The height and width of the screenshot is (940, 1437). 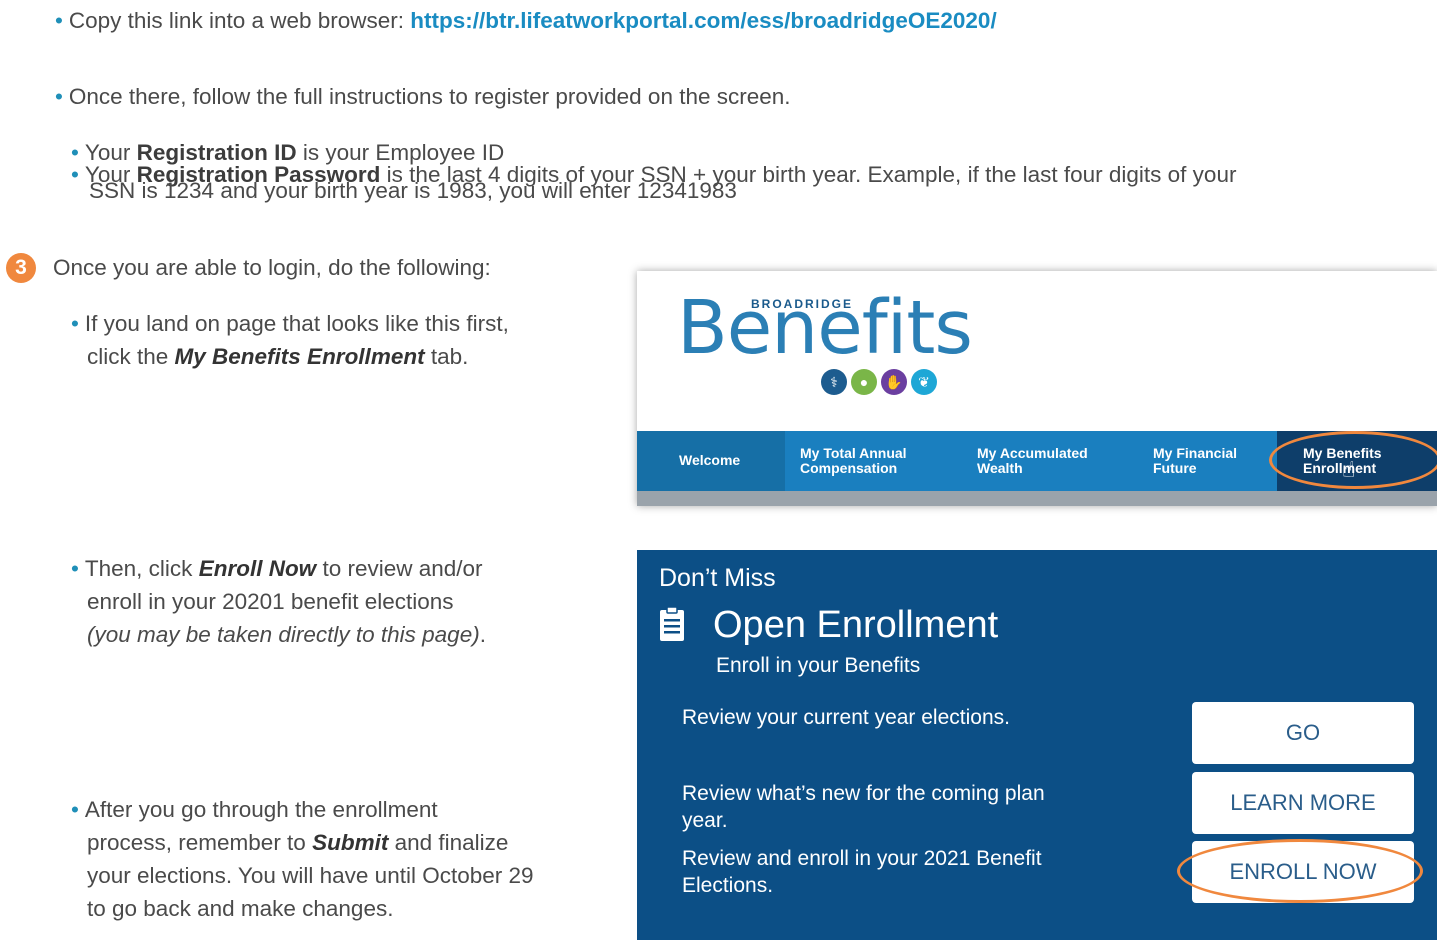 What do you see at coordinates (1349, 469) in the screenshot?
I see `hand-pointer-icon: ☝` at bounding box center [1349, 469].